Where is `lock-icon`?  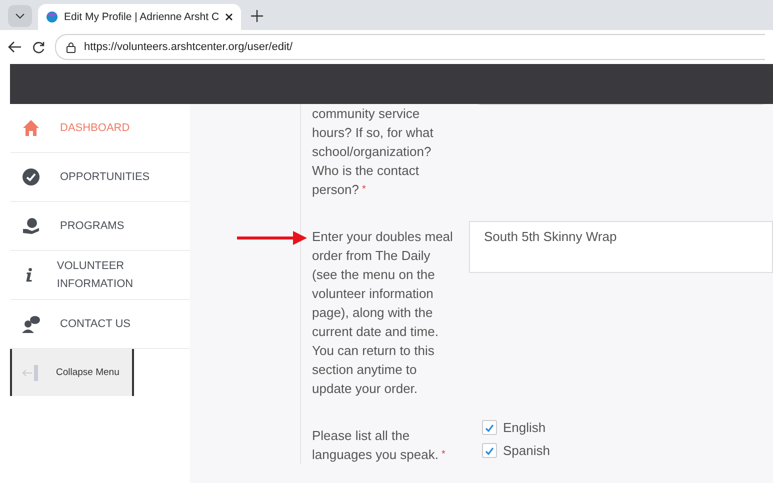 lock-icon is located at coordinates (71, 47).